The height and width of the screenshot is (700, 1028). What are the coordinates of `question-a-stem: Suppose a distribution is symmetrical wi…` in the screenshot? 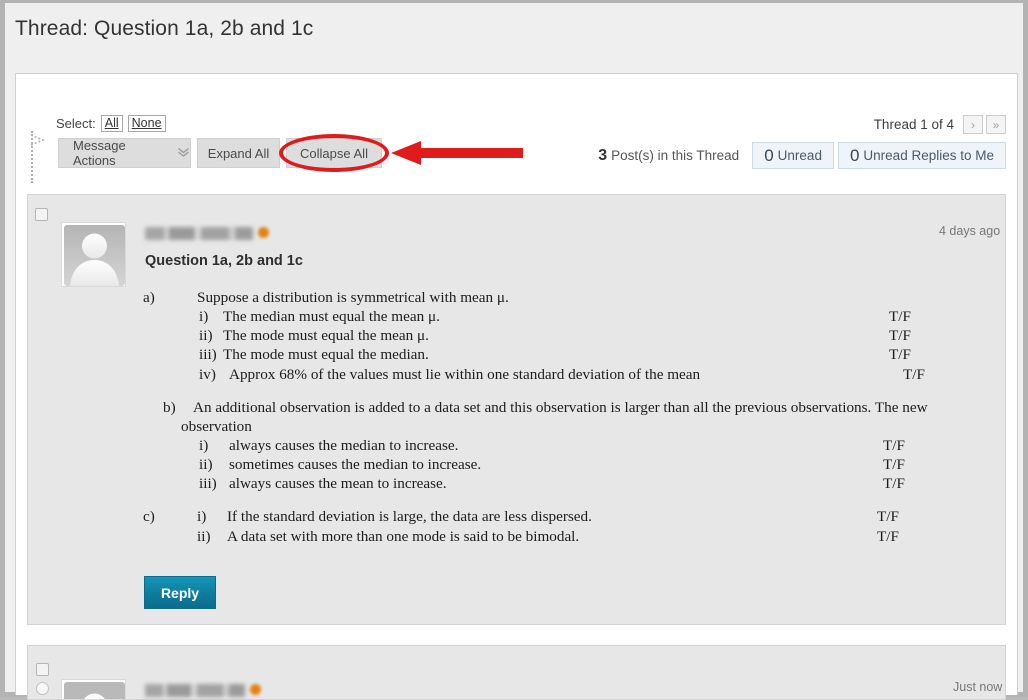 It's located at (580, 297).